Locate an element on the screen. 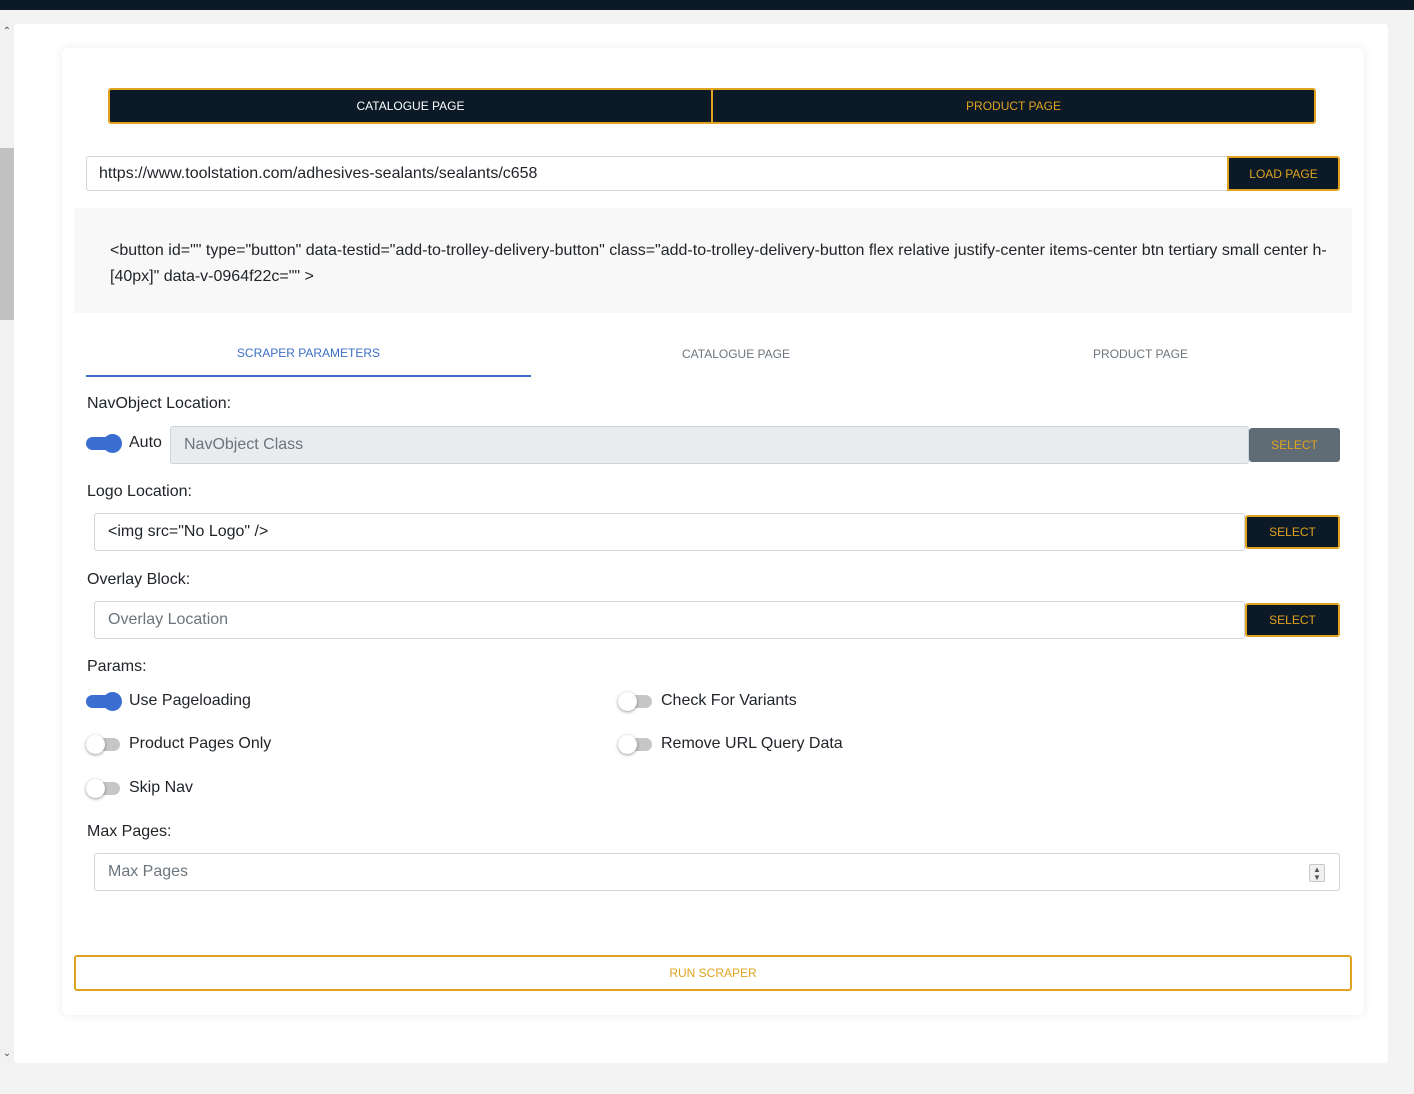 This screenshot has height=1094, width=1414. skip-nav-toggle is located at coordinates (104, 788).